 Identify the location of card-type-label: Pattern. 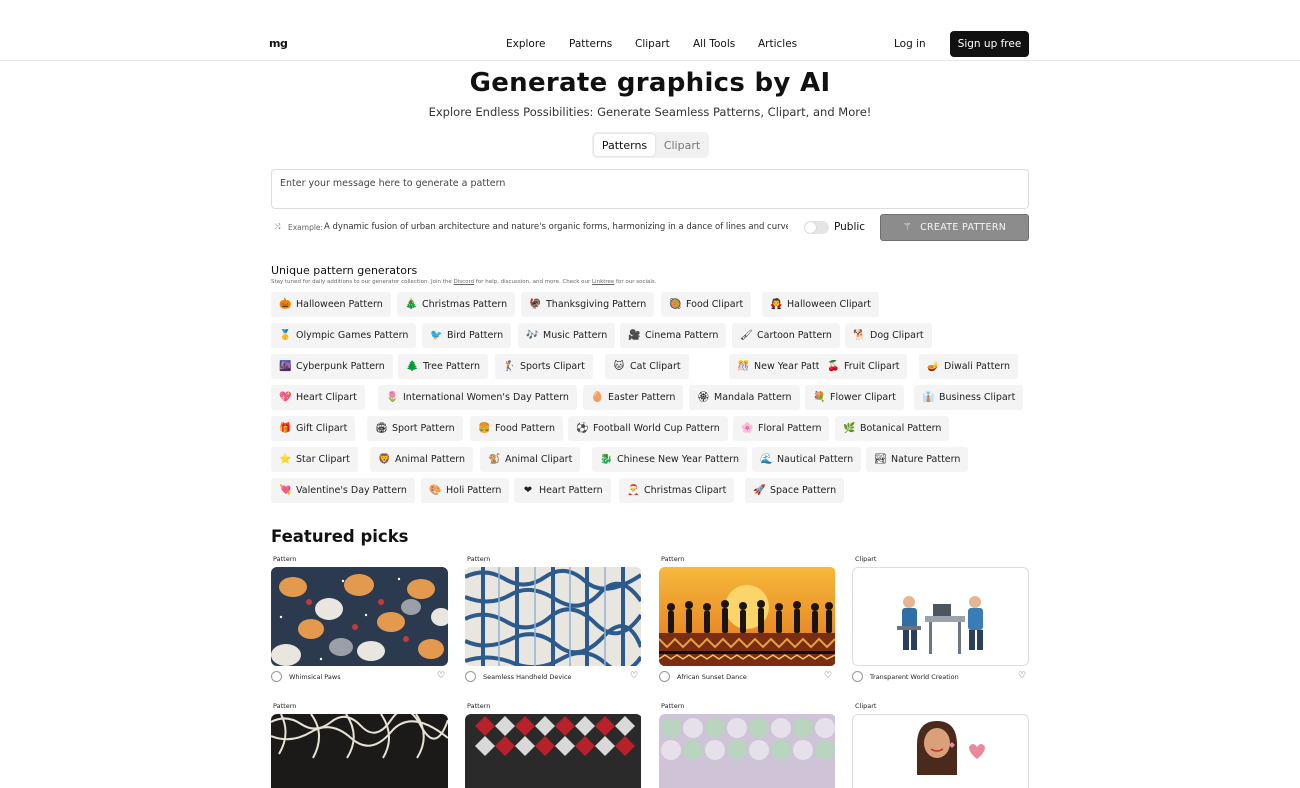
(285, 706).